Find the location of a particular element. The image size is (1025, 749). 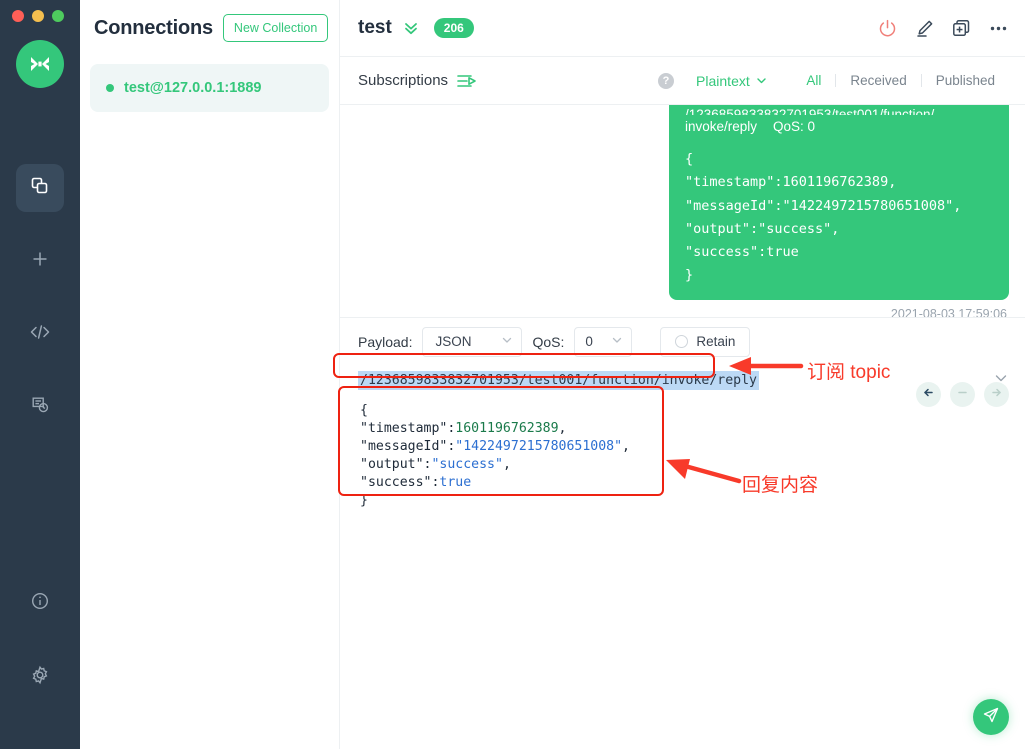

token-key: "output" is located at coordinates (392, 464).